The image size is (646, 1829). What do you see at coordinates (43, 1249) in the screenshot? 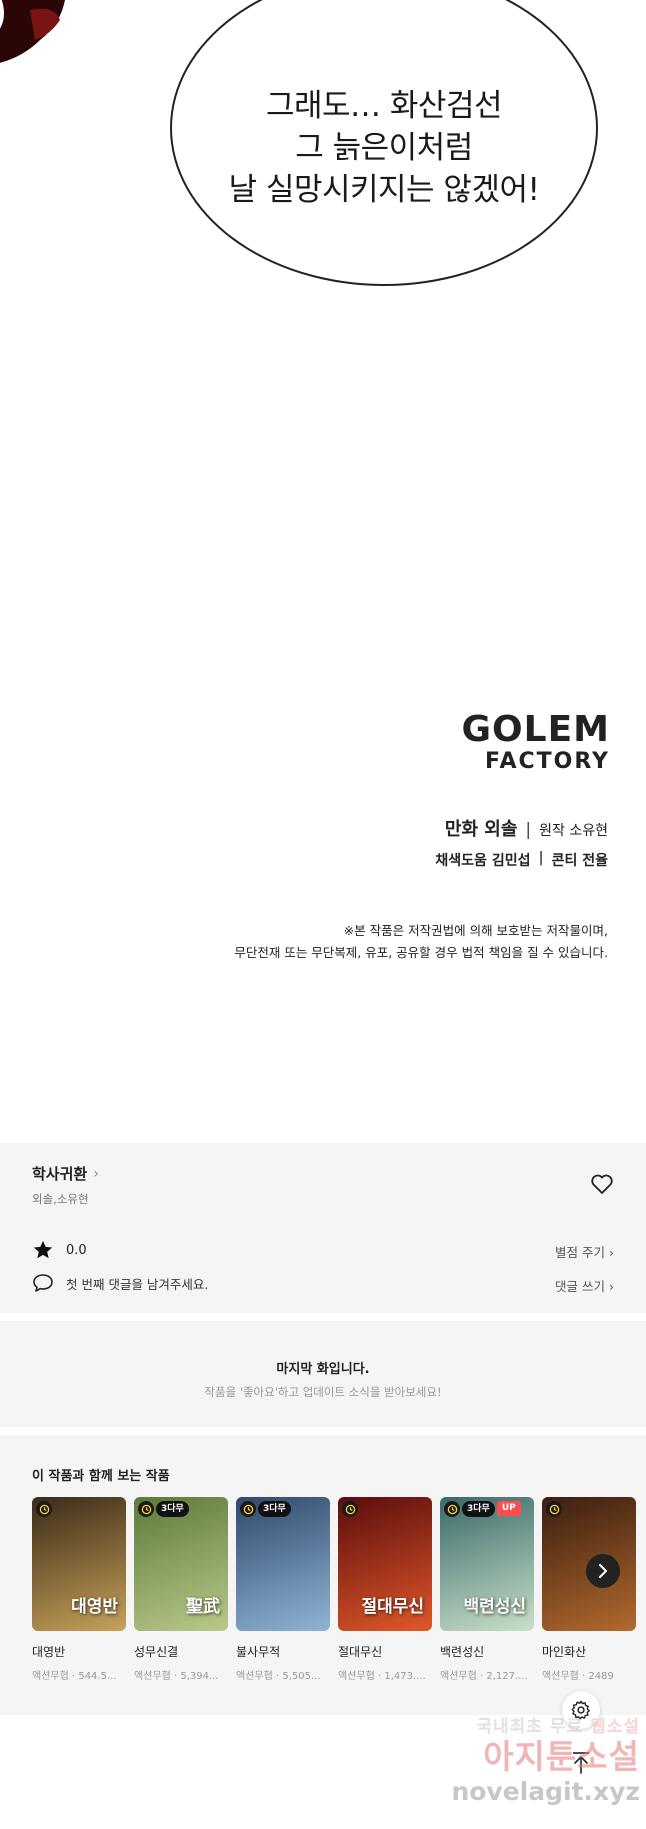
I see `star-icon` at bounding box center [43, 1249].